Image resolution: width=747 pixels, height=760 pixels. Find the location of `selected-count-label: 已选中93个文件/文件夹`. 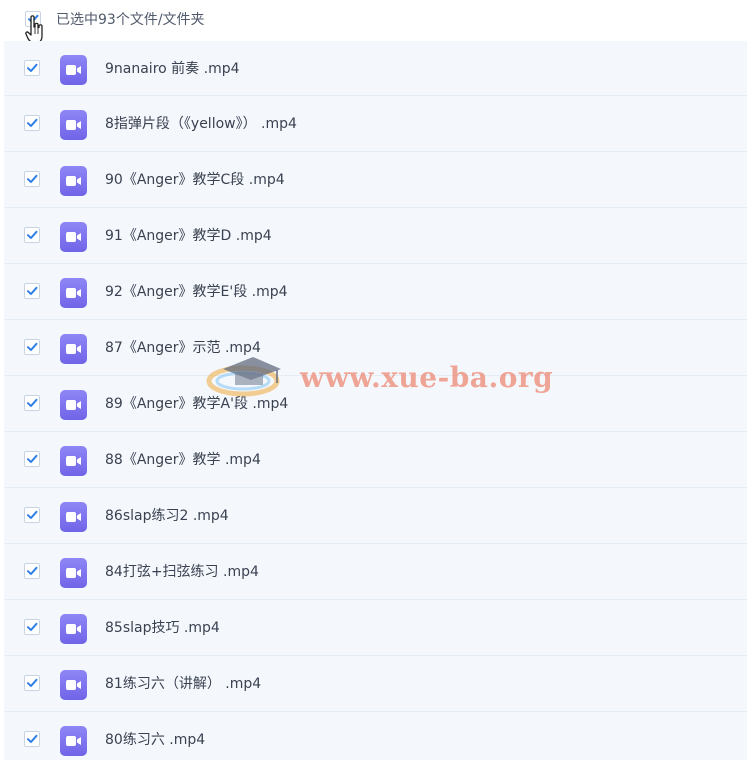

selected-count-label: 已选中93个文件/文件夹 is located at coordinates (130, 20).